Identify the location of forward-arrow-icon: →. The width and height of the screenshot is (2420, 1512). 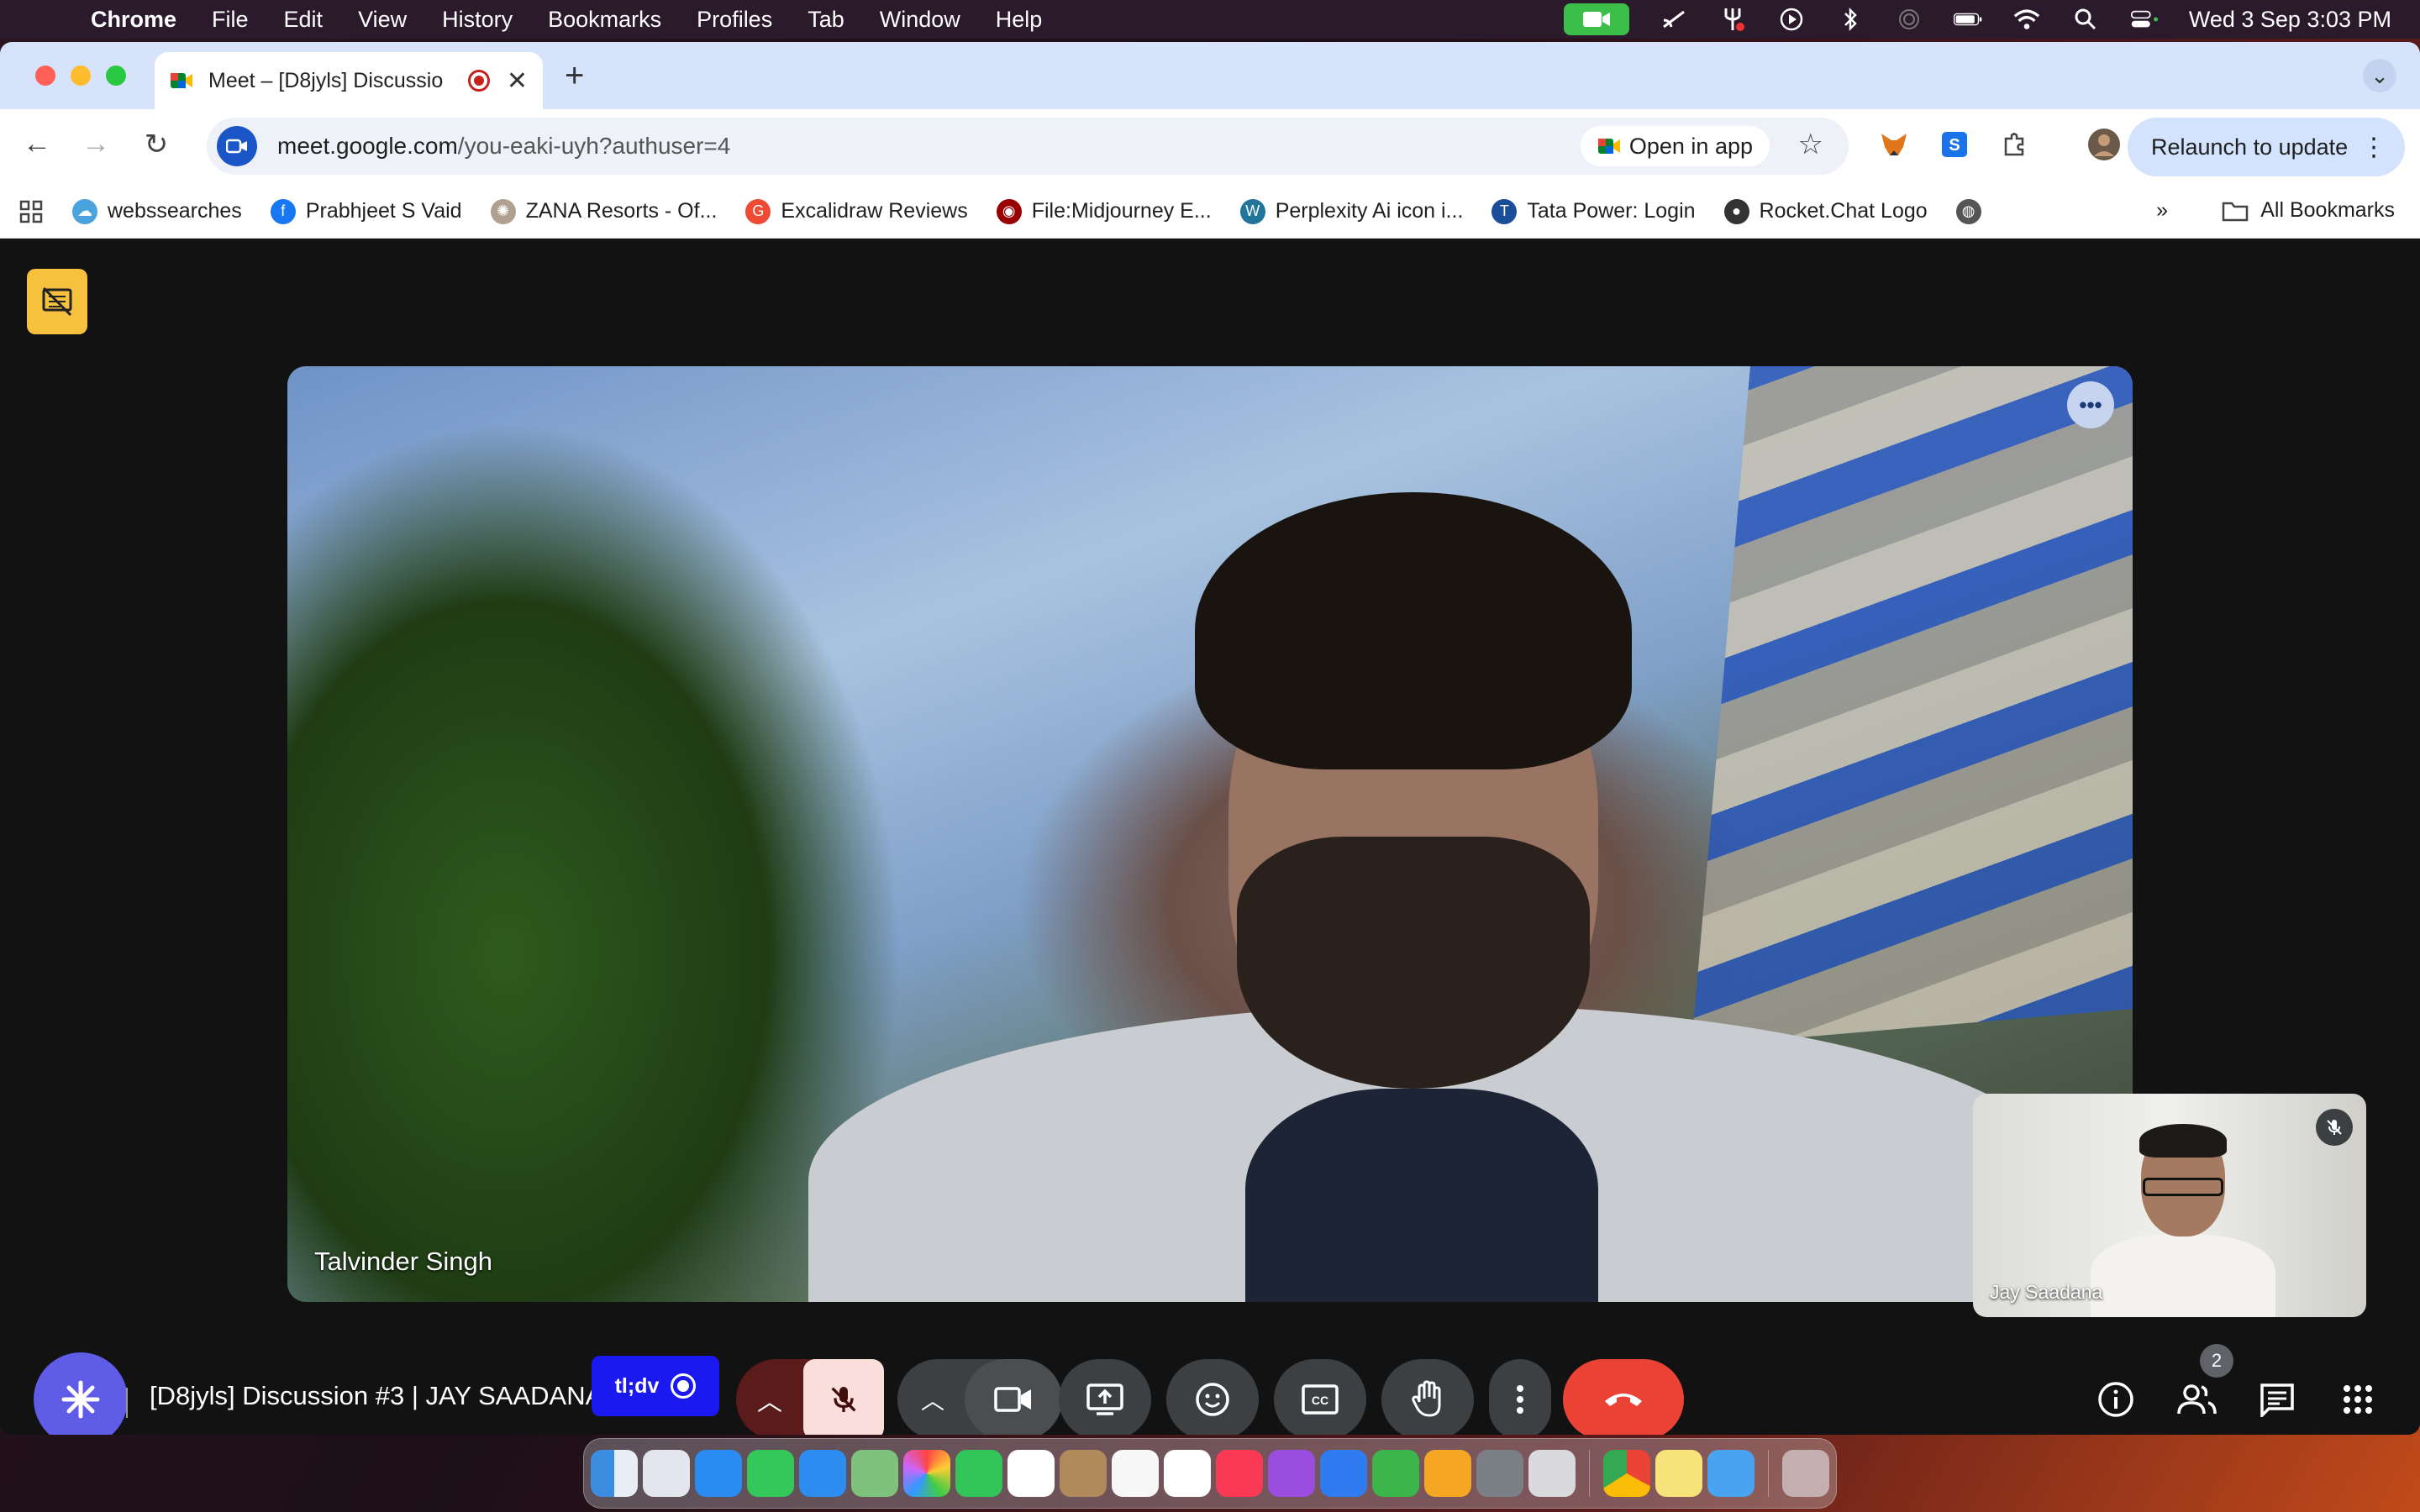
(96, 144).